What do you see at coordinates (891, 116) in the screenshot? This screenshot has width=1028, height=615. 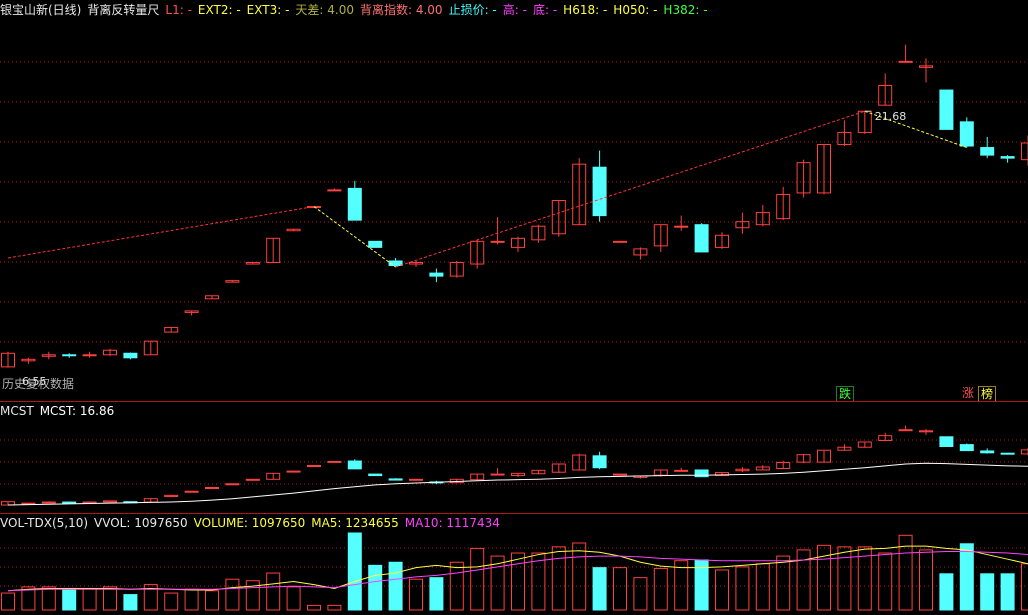 I see `peak-price-label: 21.68` at bounding box center [891, 116].